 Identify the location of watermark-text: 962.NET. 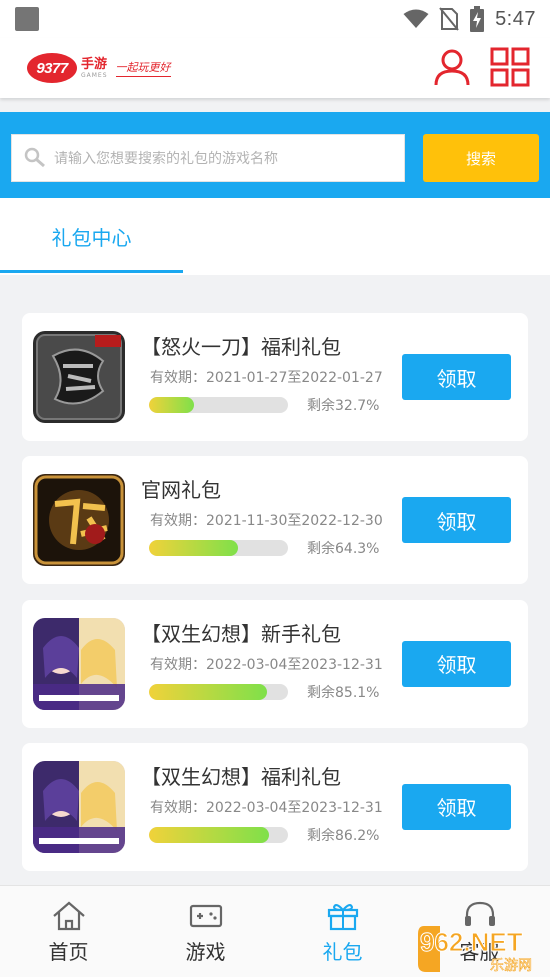
(471, 942).